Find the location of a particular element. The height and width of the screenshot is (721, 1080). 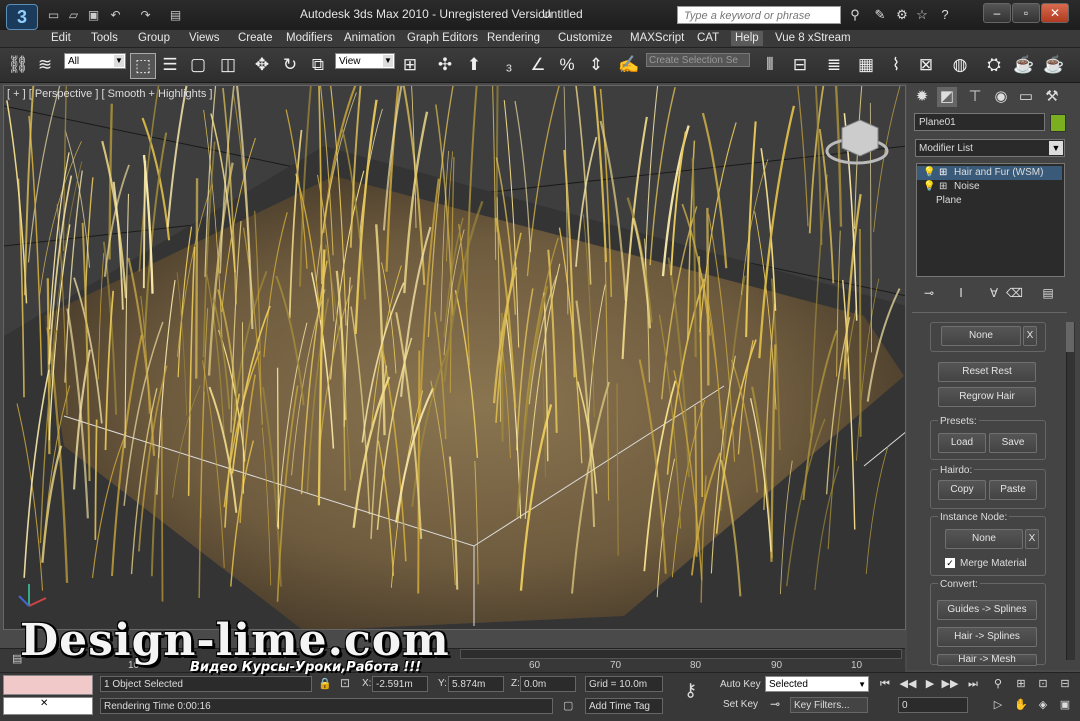

go-to-start-icon: ⏮ is located at coordinates (885, 684).